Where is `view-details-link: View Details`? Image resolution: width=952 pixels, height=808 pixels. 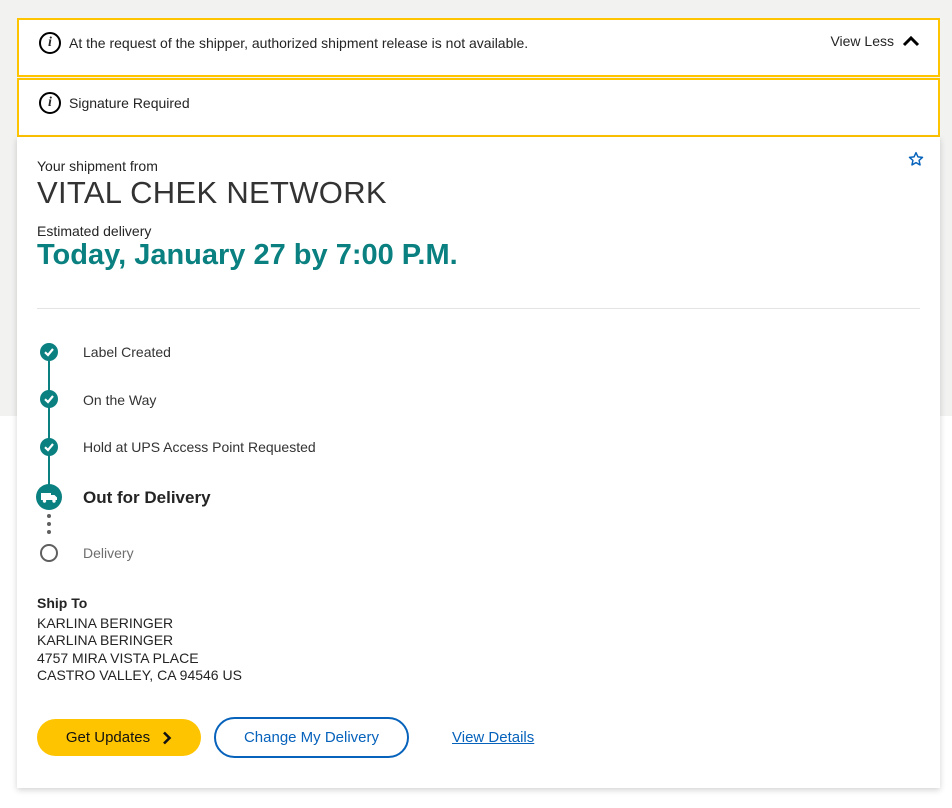 view-details-link: View Details is located at coordinates (493, 737).